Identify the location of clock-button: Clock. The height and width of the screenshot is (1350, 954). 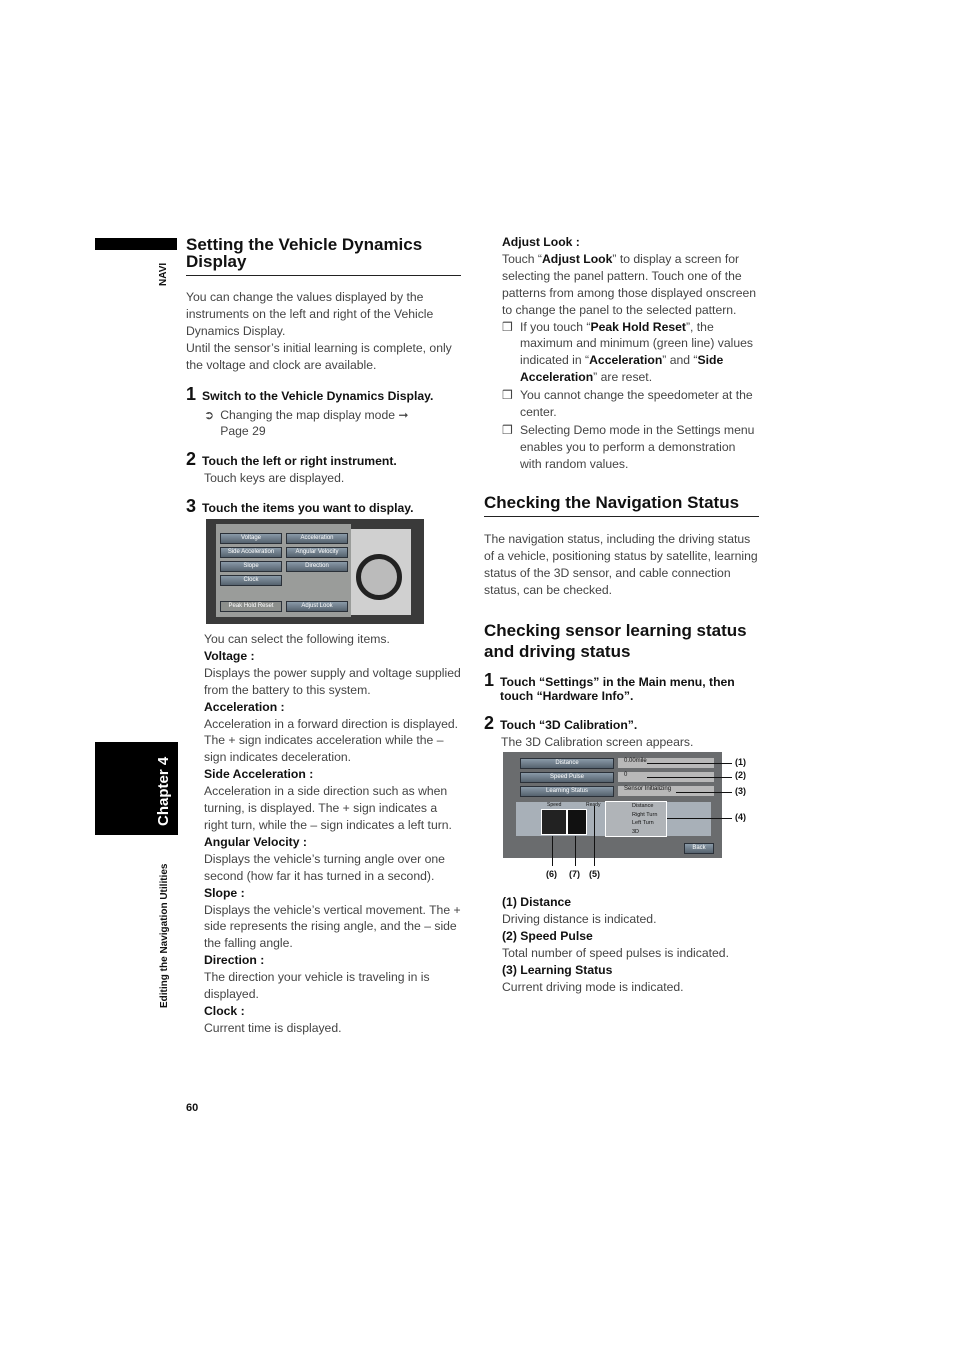
(251, 580).